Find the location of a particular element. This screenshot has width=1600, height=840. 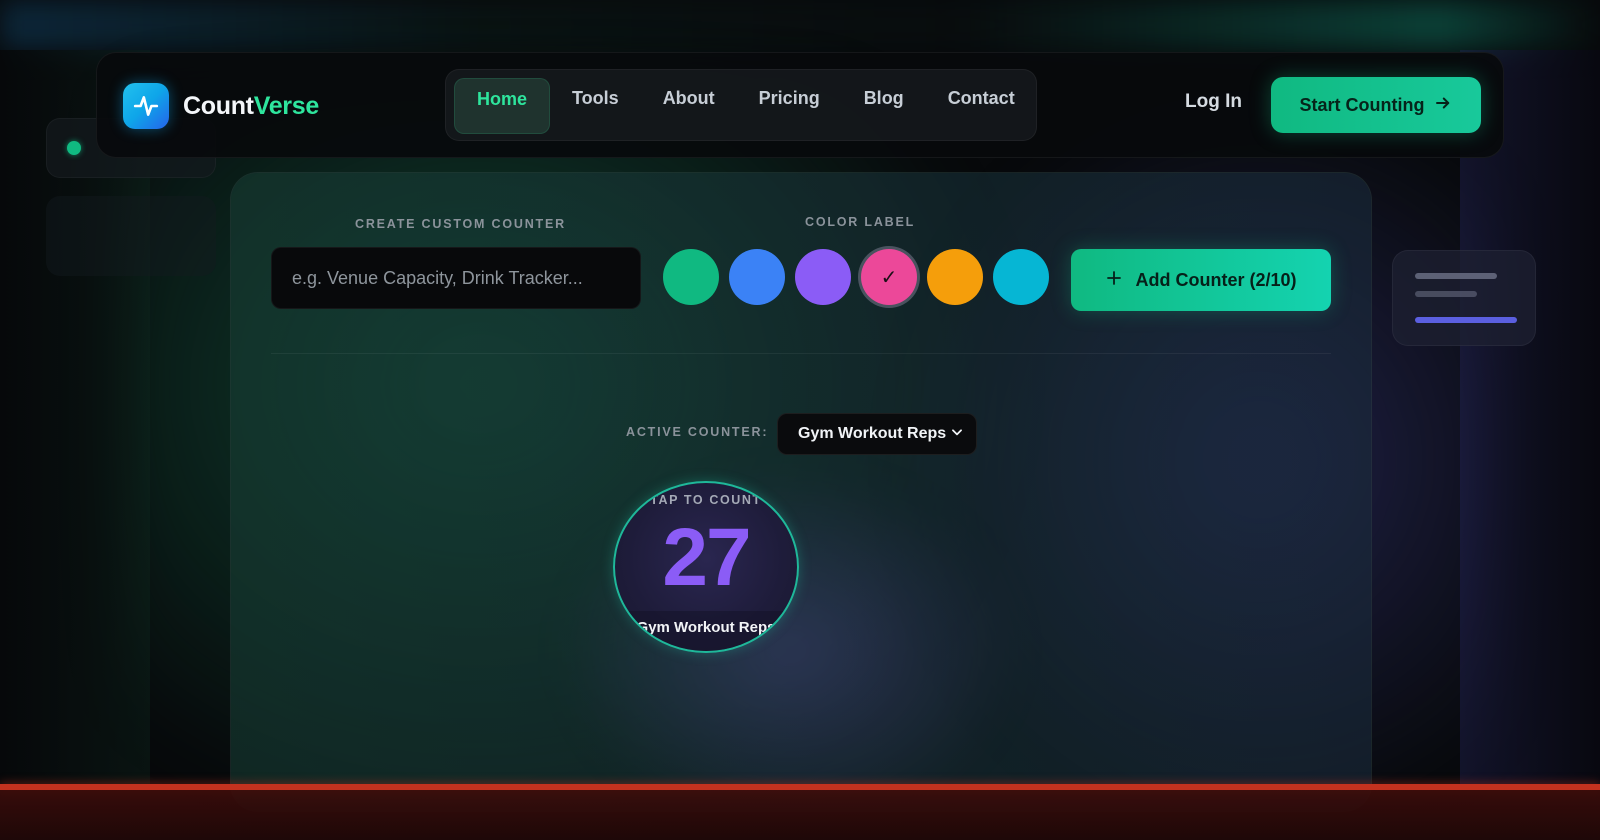

nav-links: Home Tools About Pricing Blog Contact is located at coordinates (741, 105).